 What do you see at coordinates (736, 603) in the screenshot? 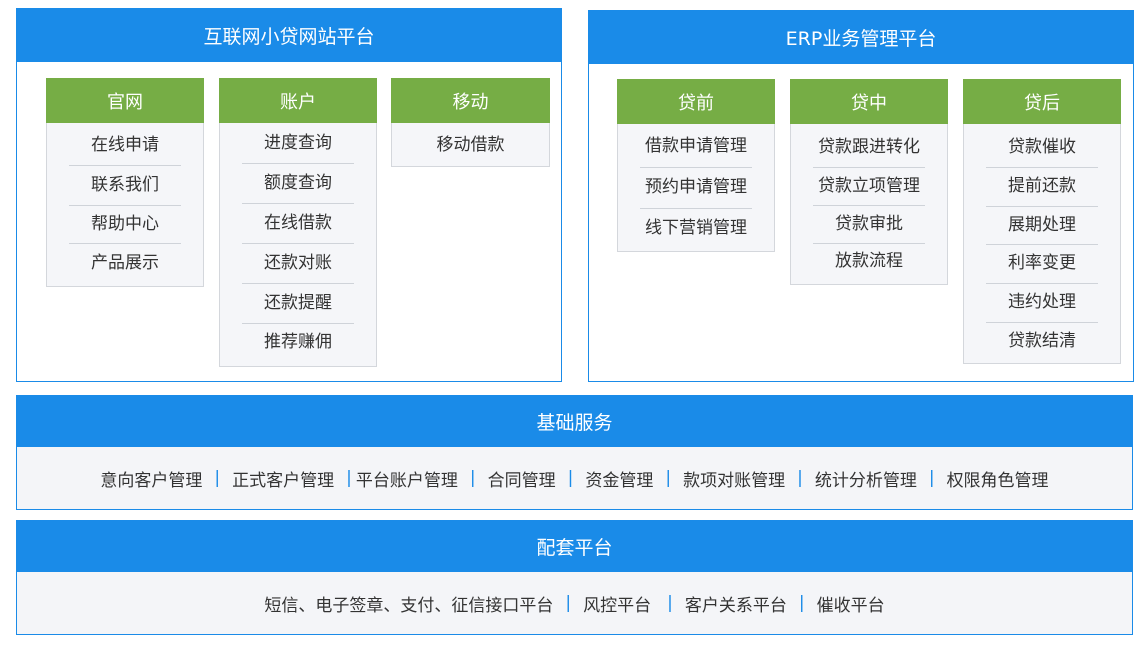
I see `platform-item: 客户关系平台` at bounding box center [736, 603].